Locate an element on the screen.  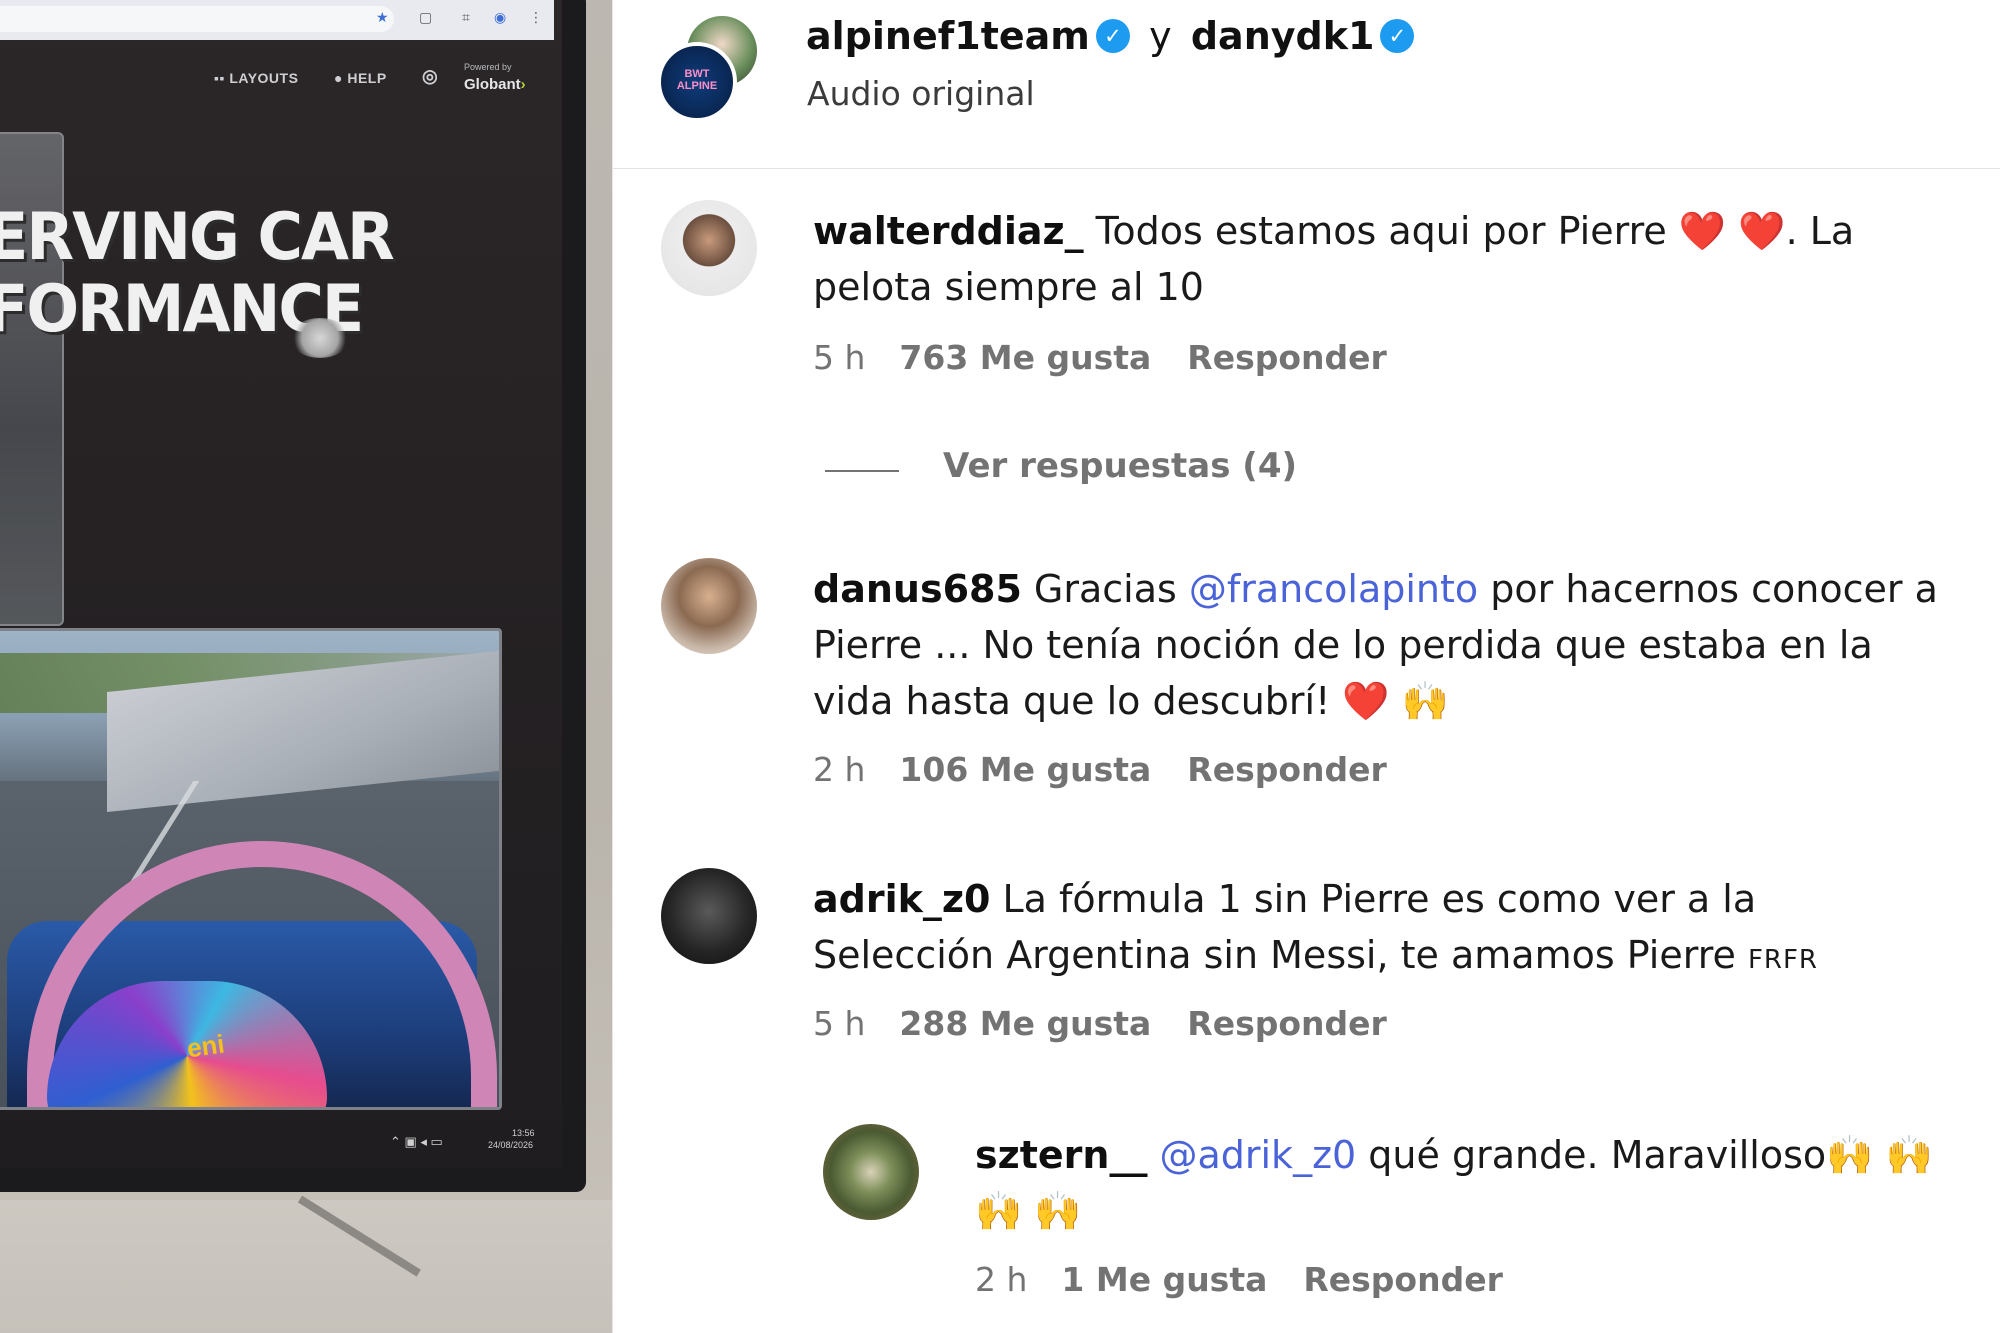
comment-meta: 5 h 763 Me gusta Responder is located at coordinates (1100, 357).